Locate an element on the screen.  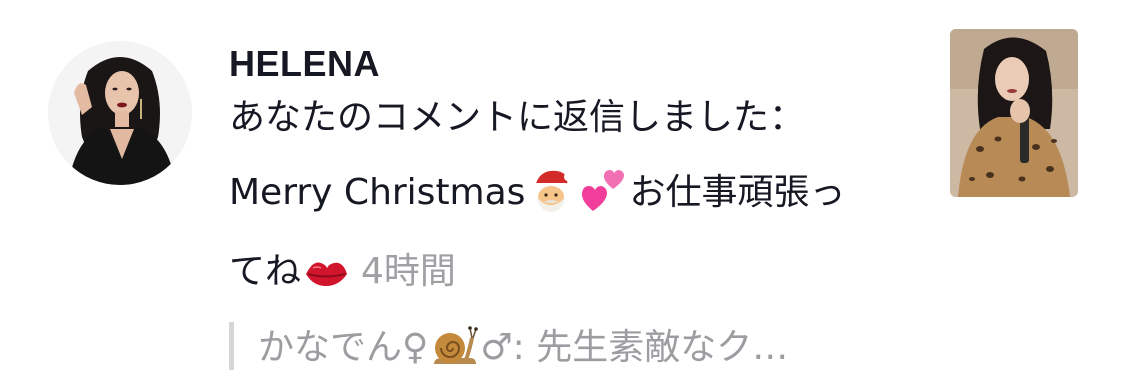
reply-text-part-3: てね is located at coordinates (265, 271).